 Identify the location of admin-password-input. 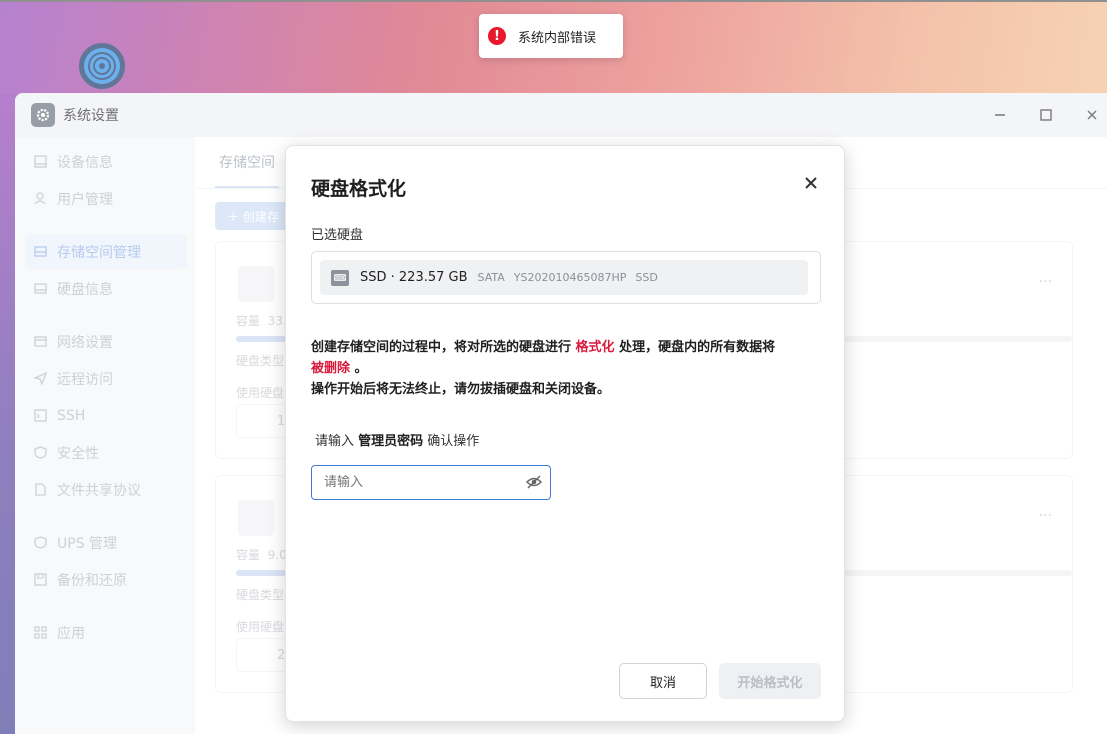
(431, 482).